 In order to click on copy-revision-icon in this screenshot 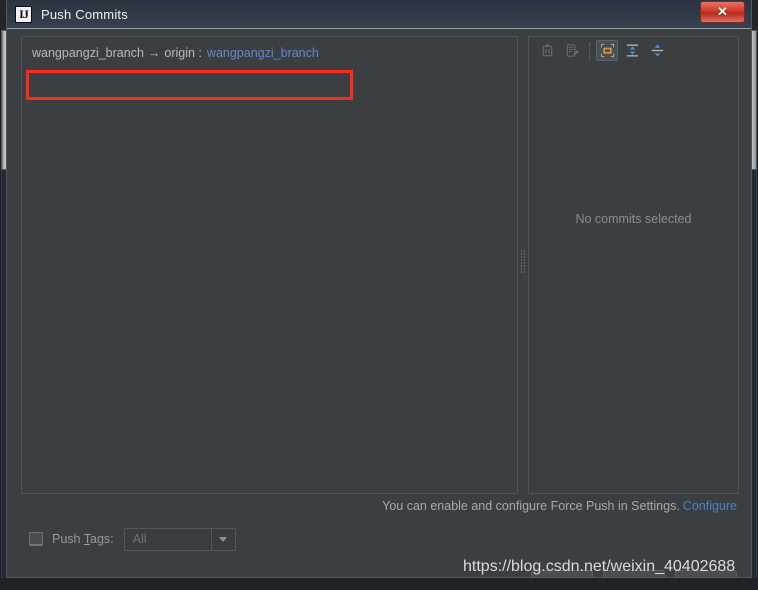, I will do `click(547, 50)`.